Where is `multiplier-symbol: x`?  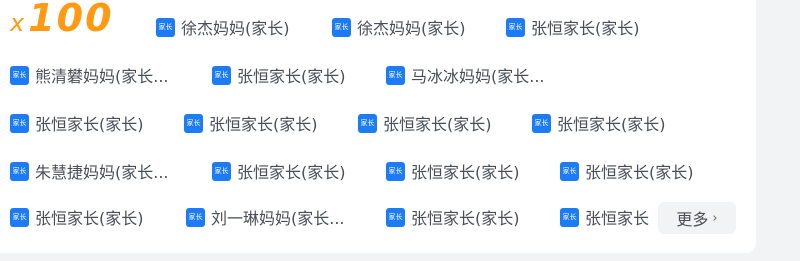
multiplier-symbol: x is located at coordinates (17, 23).